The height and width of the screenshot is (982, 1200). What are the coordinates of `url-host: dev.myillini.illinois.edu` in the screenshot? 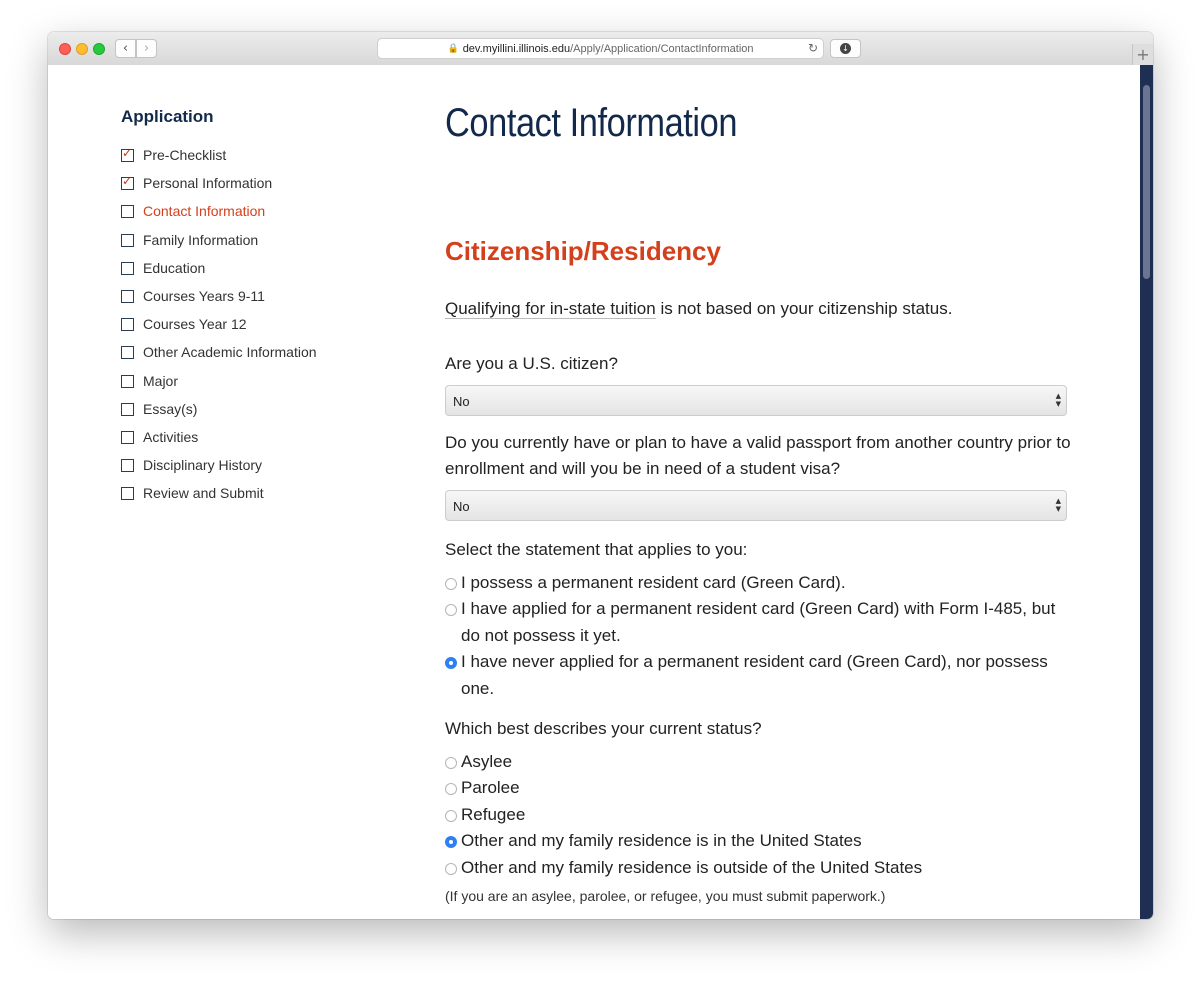 It's located at (516, 48).